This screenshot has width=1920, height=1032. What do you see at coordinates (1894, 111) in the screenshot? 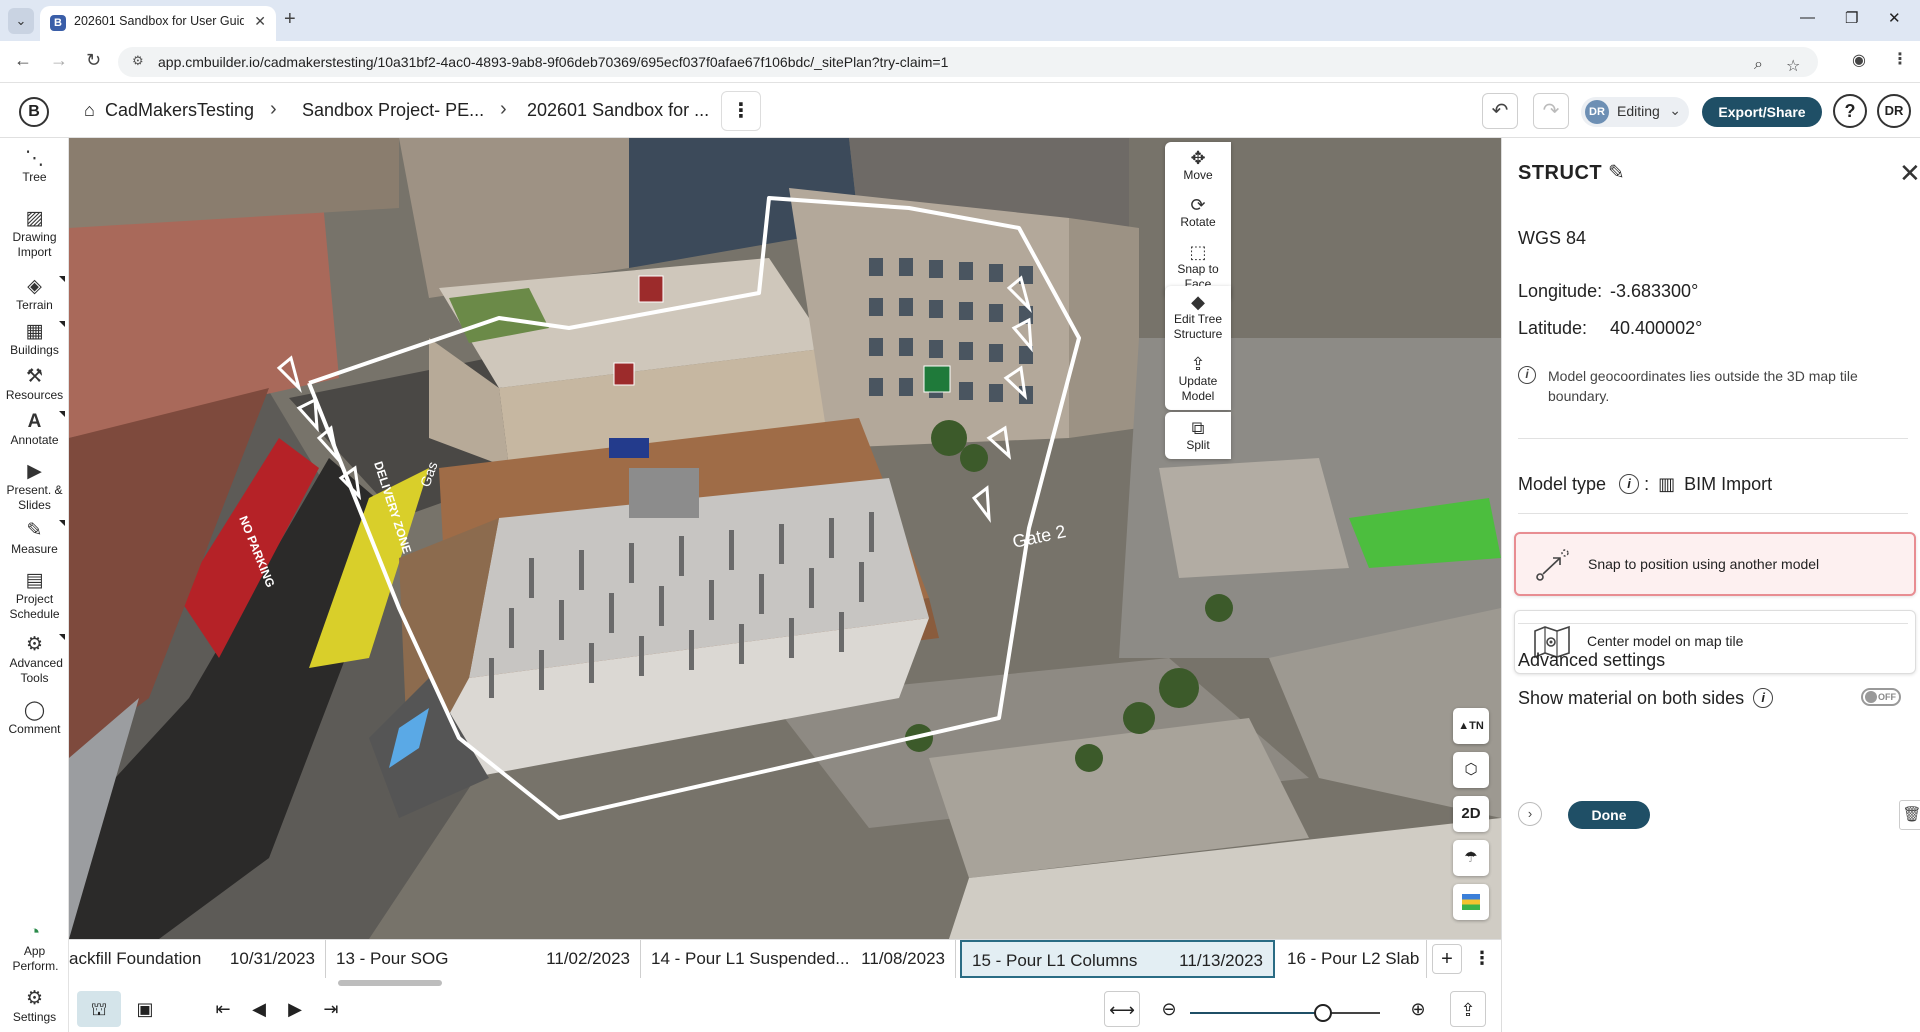
I see `user-avatar: DR` at bounding box center [1894, 111].